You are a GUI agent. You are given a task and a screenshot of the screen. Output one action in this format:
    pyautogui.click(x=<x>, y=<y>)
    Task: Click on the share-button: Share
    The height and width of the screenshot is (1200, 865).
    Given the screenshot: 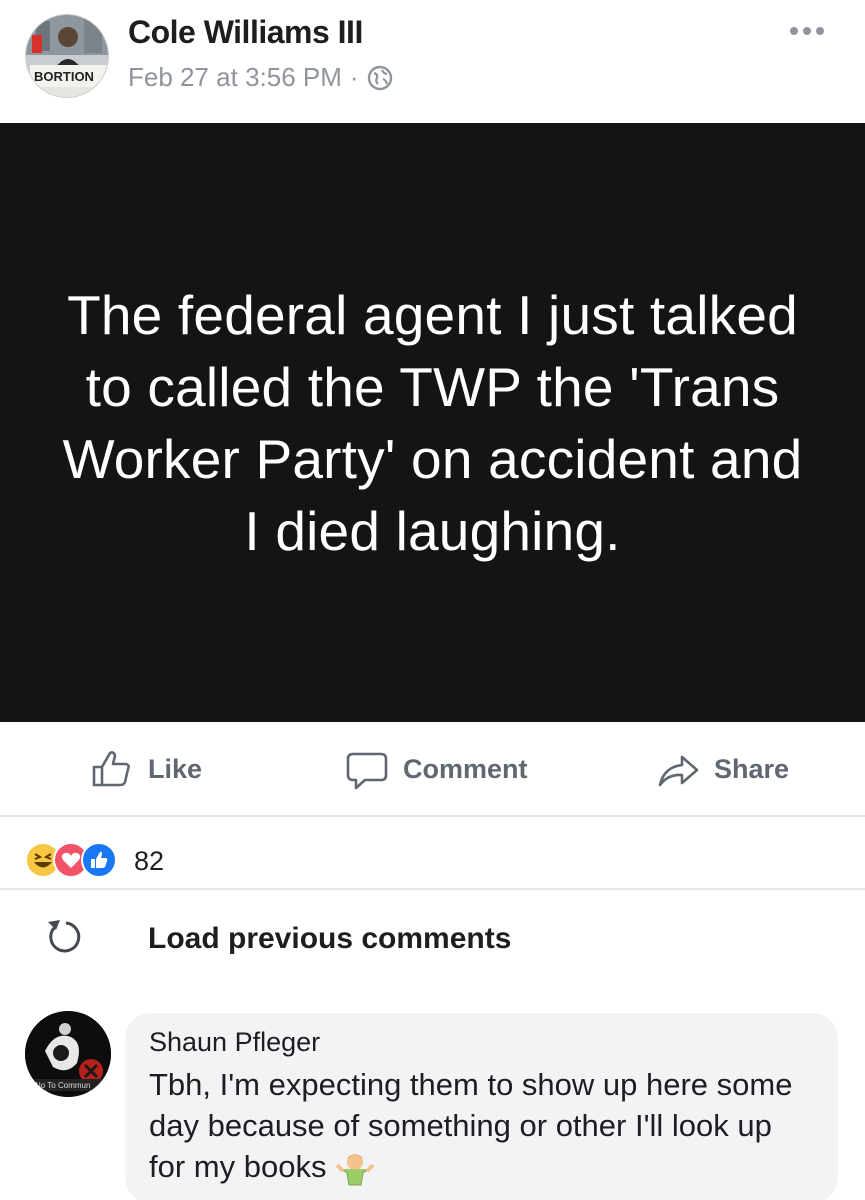 What is the action you would take?
    pyautogui.click(x=722, y=769)
    